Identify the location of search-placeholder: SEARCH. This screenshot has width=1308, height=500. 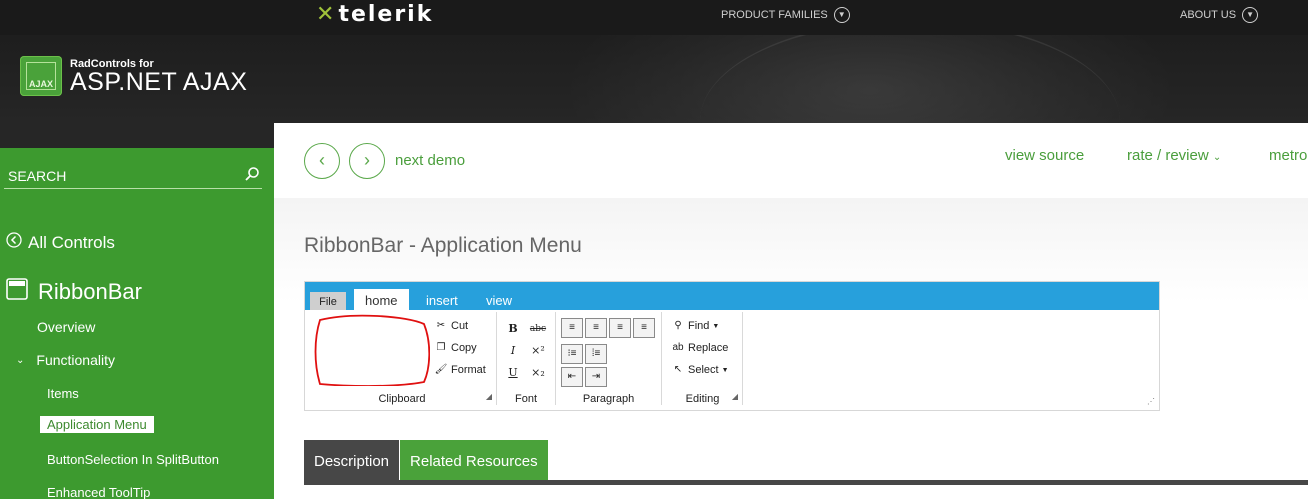
(37, 176).